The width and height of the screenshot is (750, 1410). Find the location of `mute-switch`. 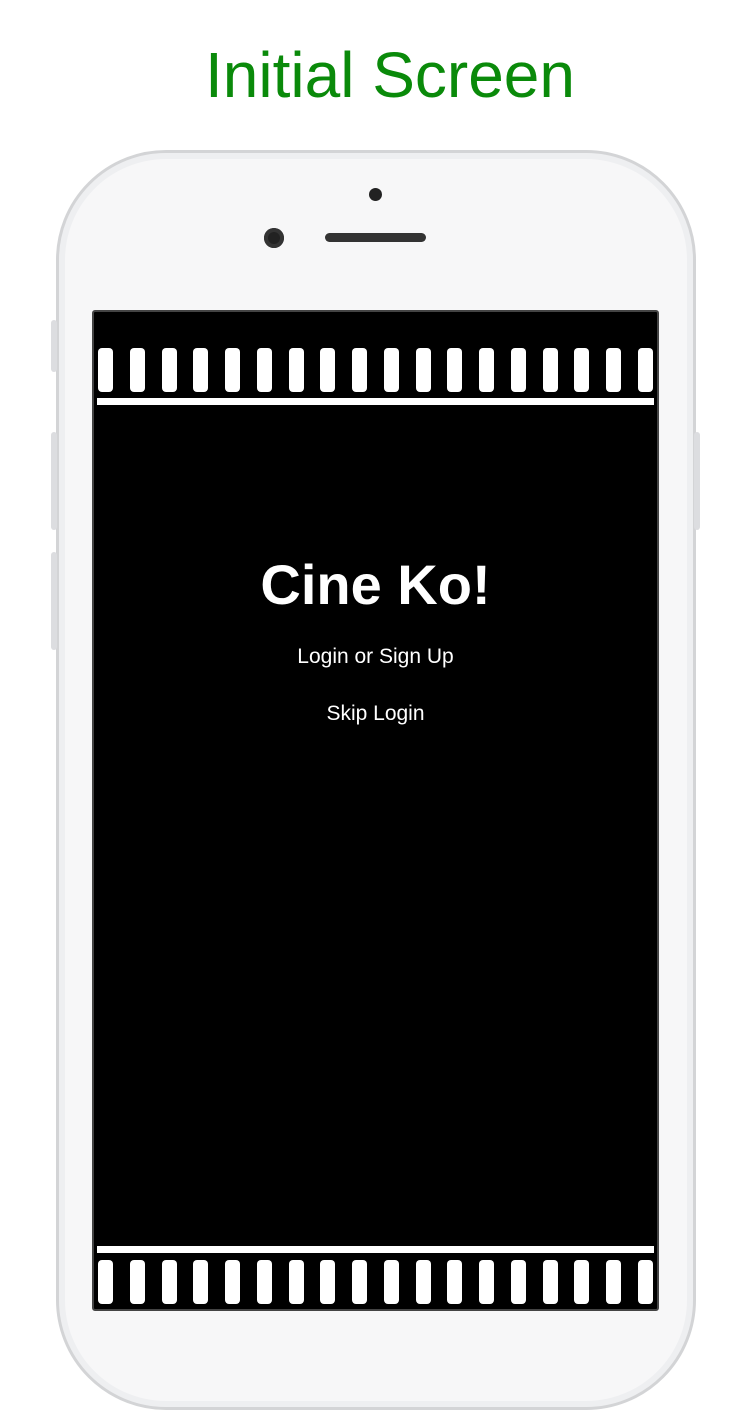

mute-switch is located at coordinates (54, 346).